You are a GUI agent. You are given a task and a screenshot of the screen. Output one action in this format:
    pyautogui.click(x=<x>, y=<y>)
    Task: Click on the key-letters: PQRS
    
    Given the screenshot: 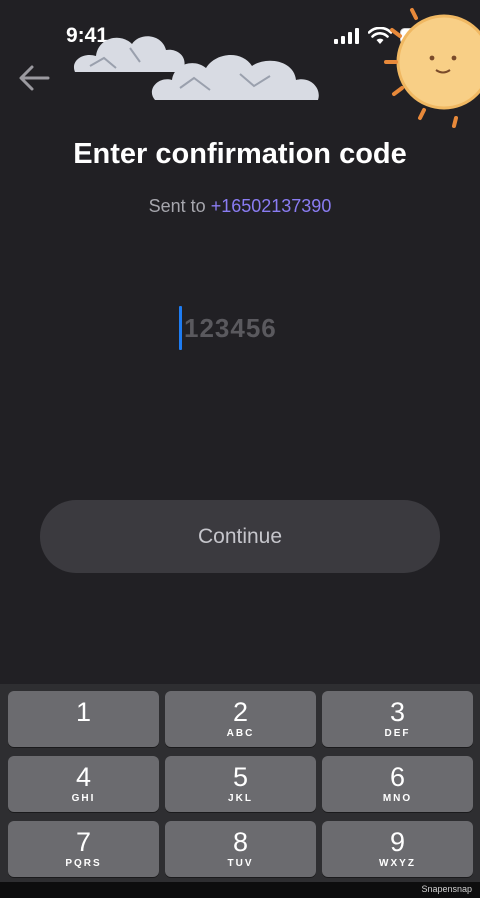 What is the action you would take?
    pyautogui.click(x=83, y=863)
    